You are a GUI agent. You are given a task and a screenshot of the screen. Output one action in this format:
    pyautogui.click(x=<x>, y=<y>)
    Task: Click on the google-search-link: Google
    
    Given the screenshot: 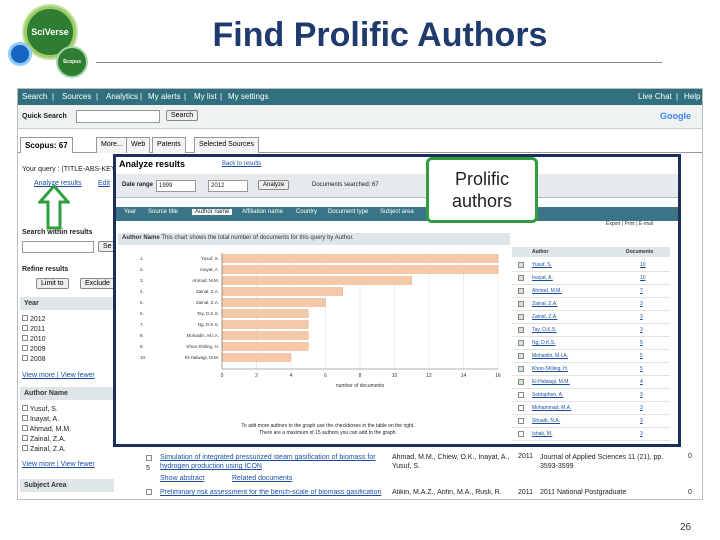 What is the action you would take?
    pyautogui.click(x=675, y=116)
    